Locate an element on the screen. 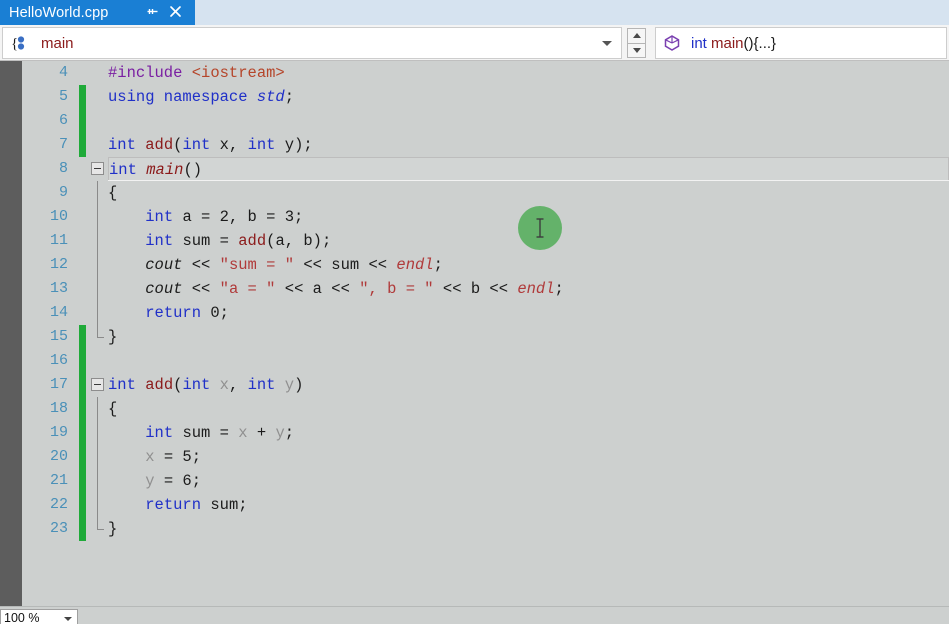 The height and width of the screenshot is (624, 949). code-token: ) is located at coordinates (299, 385).